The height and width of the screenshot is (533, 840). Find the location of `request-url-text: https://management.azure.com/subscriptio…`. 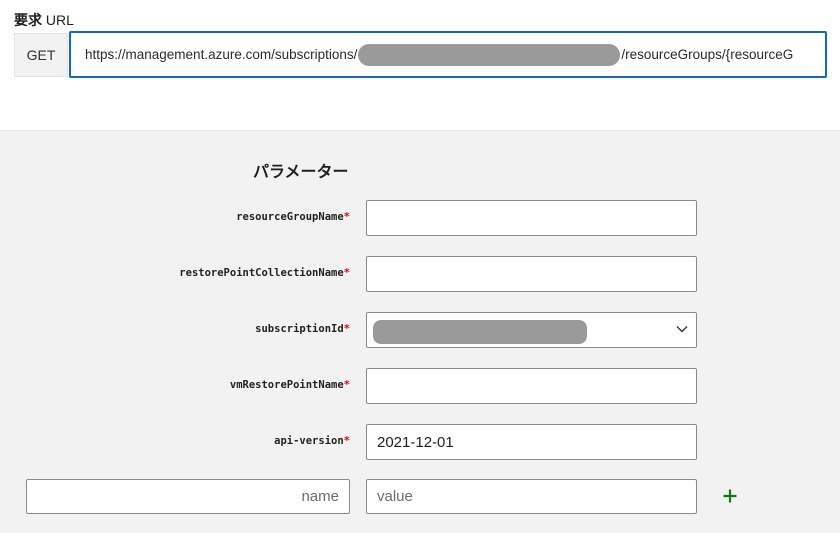

request-url-text: https://management.azure.com/subscriptio… is located at coordinates (439, 54).